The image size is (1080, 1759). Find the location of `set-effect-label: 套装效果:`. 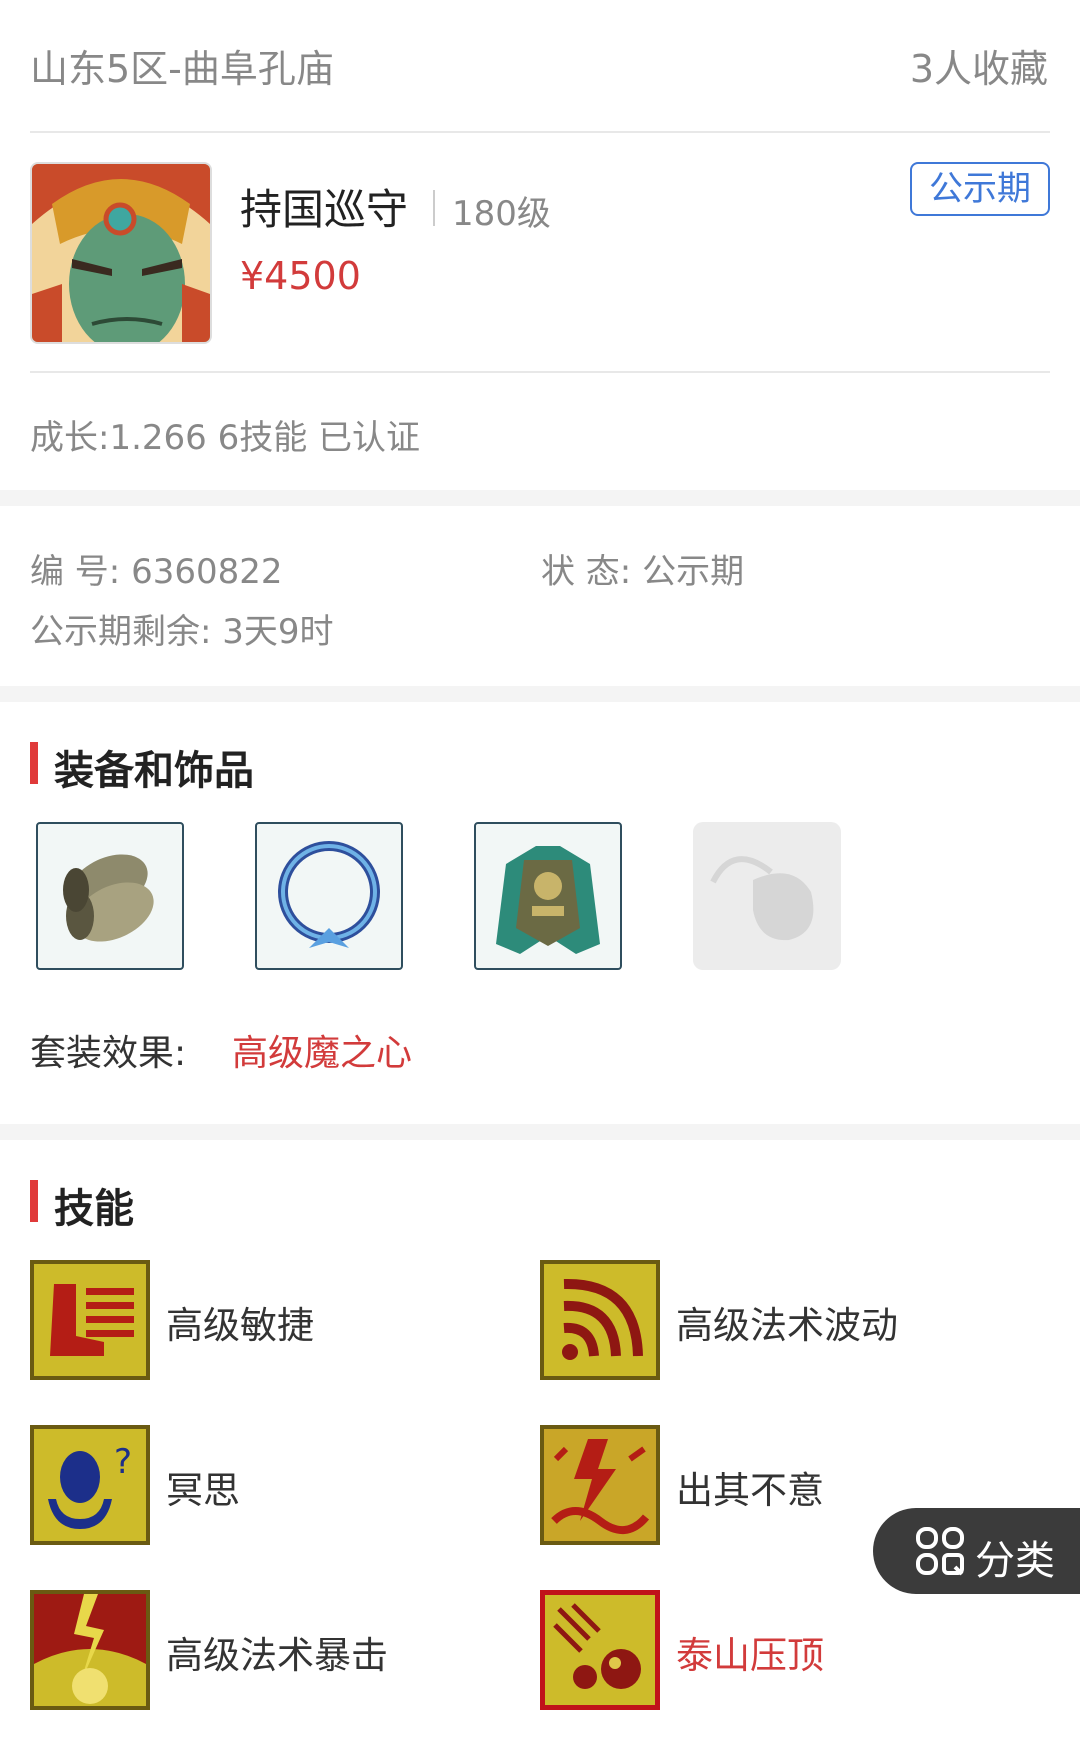

set-effect-label: 套装效果: is located at coordinates (108, 1053).